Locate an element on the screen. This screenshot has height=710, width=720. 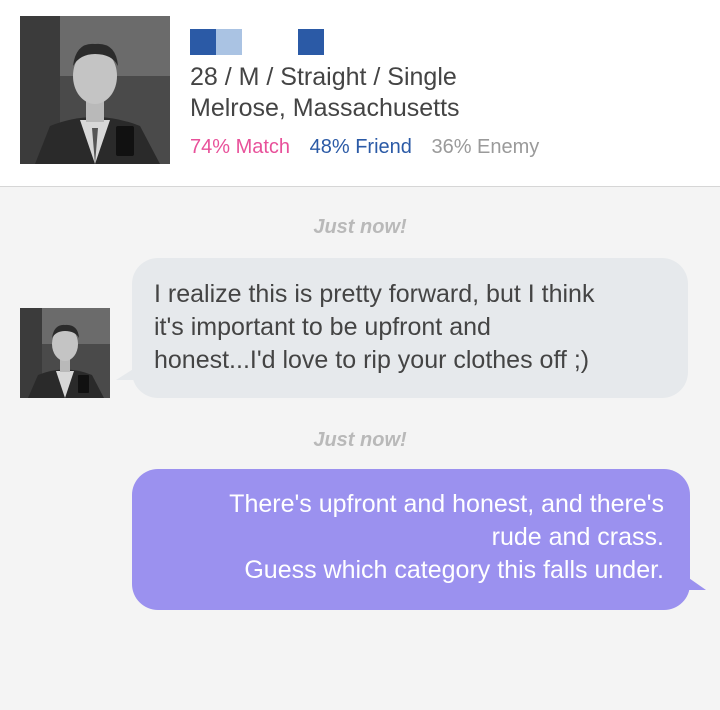
username-redacted is located at coordinates (257, 42).